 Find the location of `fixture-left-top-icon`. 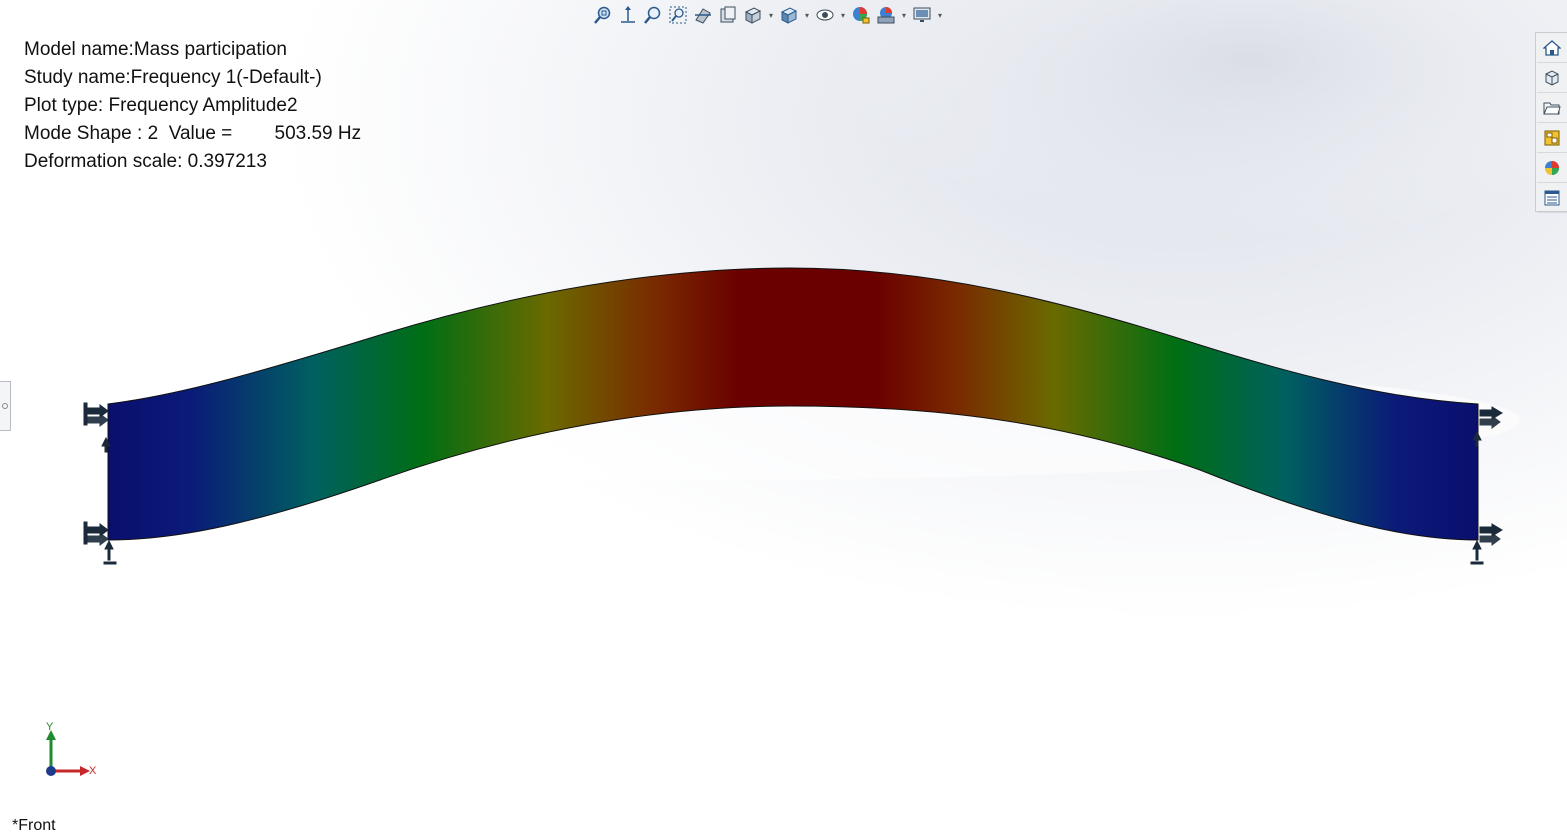

fixture-left-top-icon is located at coordinates (97, 427).